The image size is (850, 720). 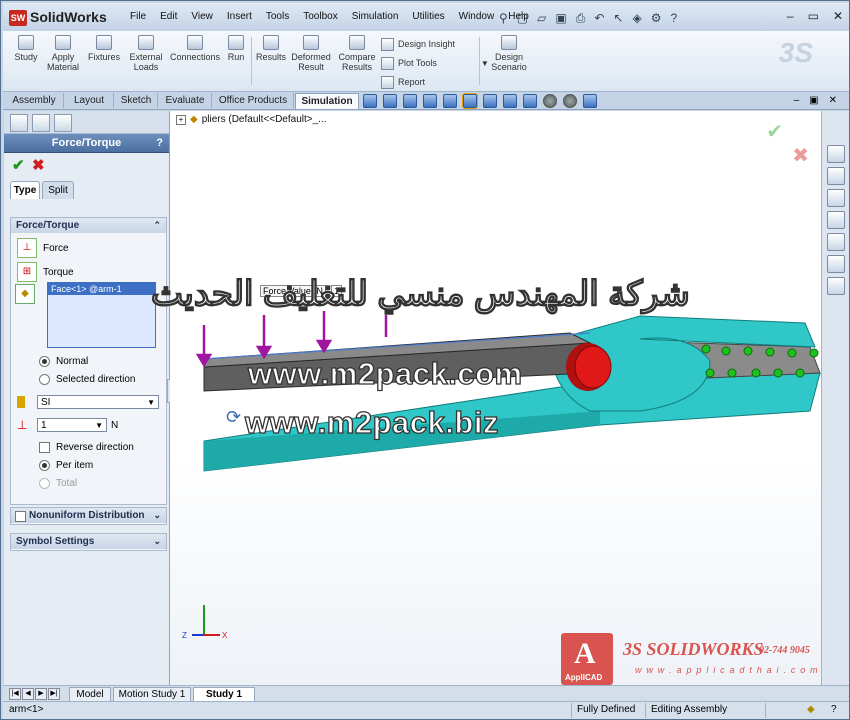 What do you see at coordinates (836, 242) in the screenshot?
I see `view-palette-icon` at bounding box center [836, 242].